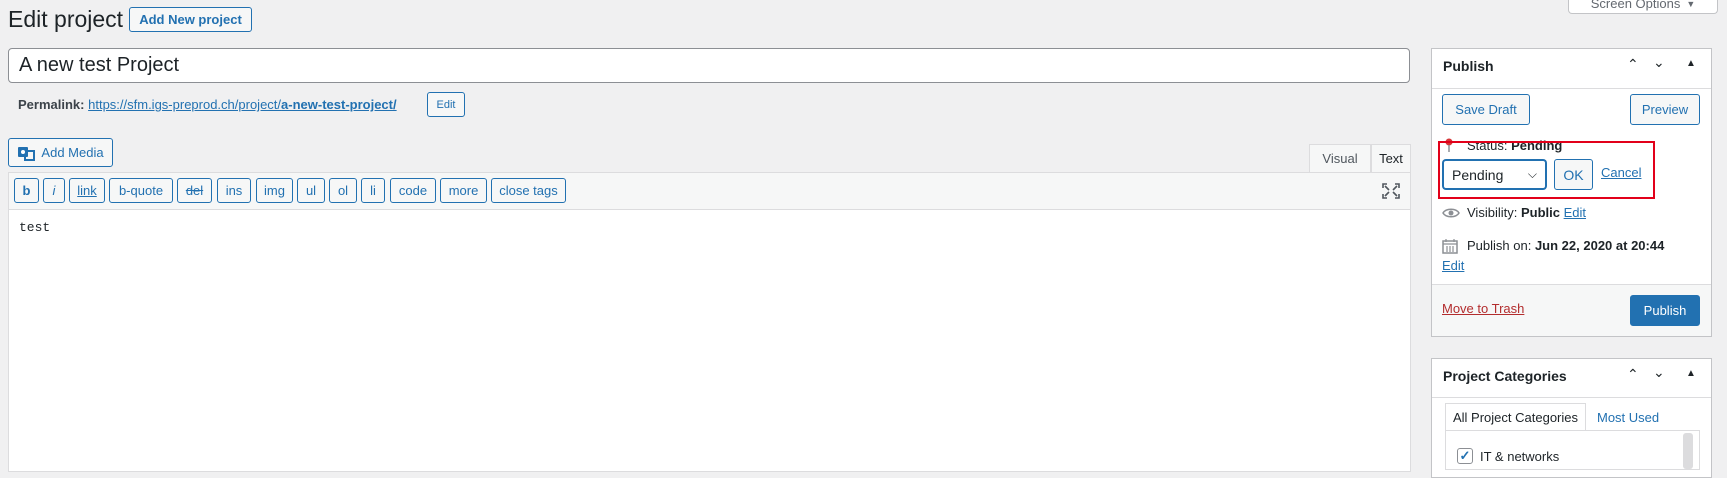 The image size is (1727, 478). I want to click on categories-toggle-icon: ▲, so click(1691, 373).